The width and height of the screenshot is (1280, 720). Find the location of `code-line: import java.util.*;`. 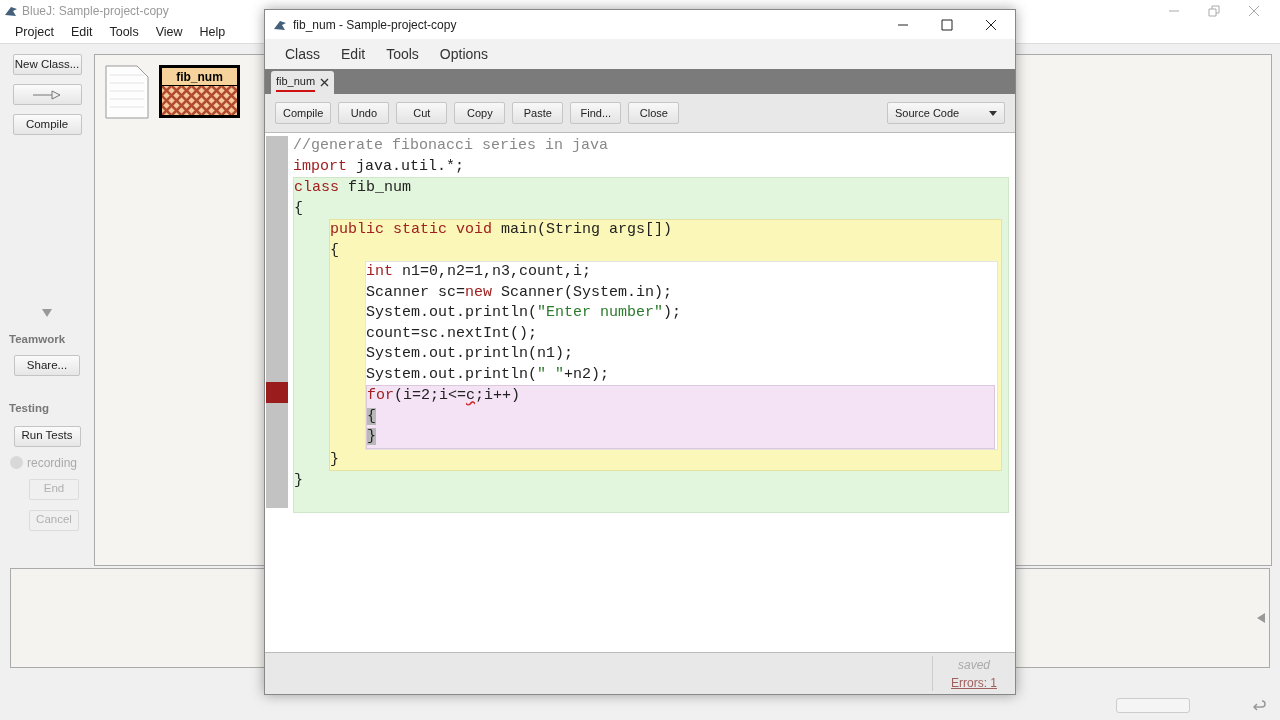

code-line: import java.util.*; is located at coordinates (379, 166).